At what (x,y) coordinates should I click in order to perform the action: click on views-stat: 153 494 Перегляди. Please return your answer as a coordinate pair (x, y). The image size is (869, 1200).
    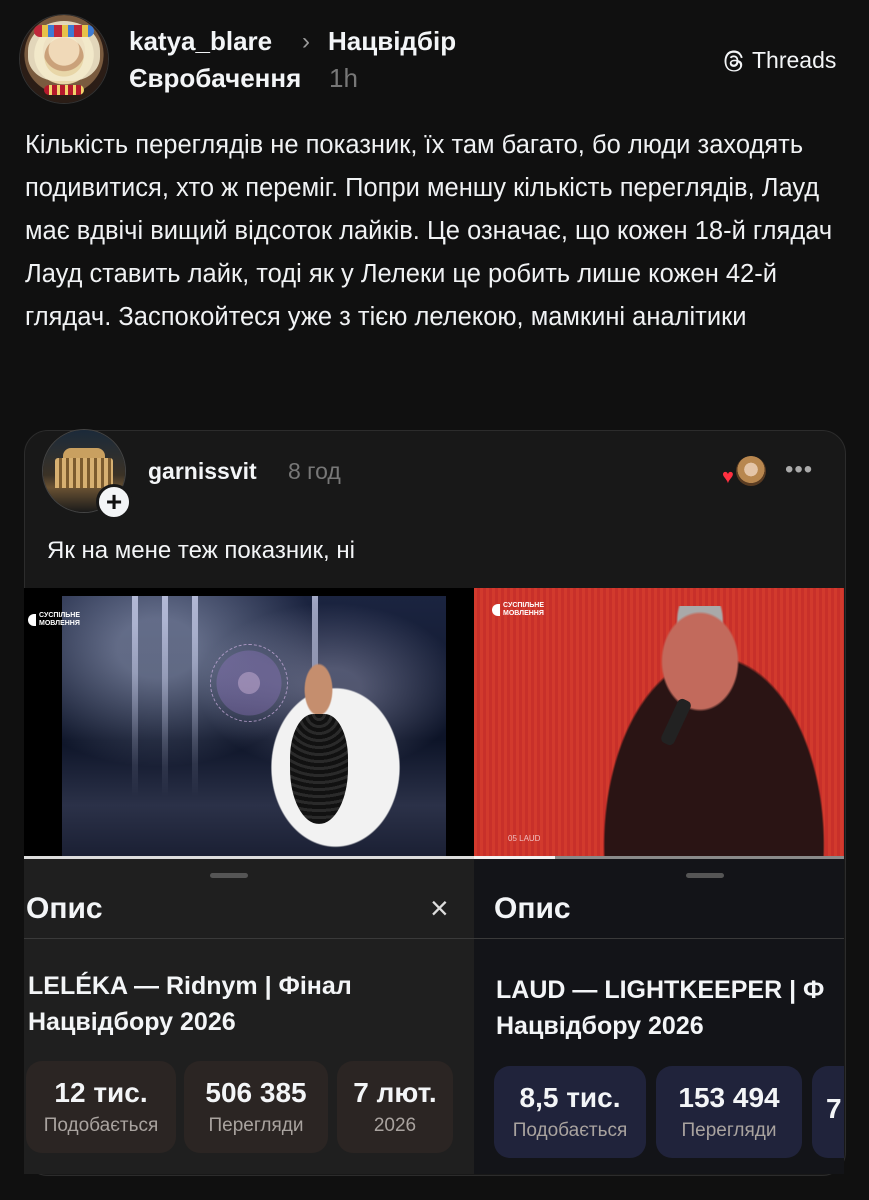
    Looking at the image, I should click on (729, 1112).